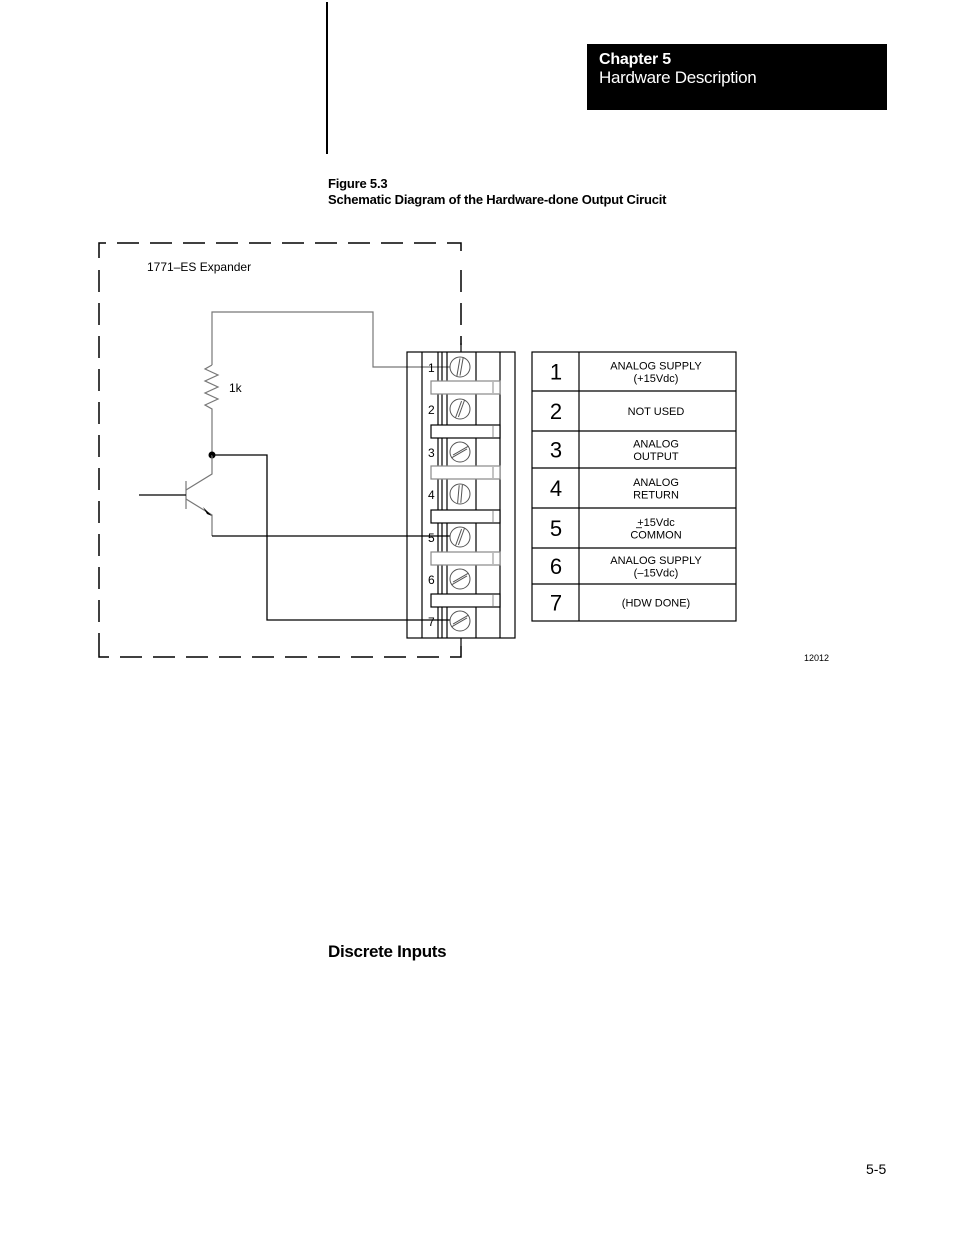  I want to click on legend-row: 2 NOT USED, so click(634, 407).